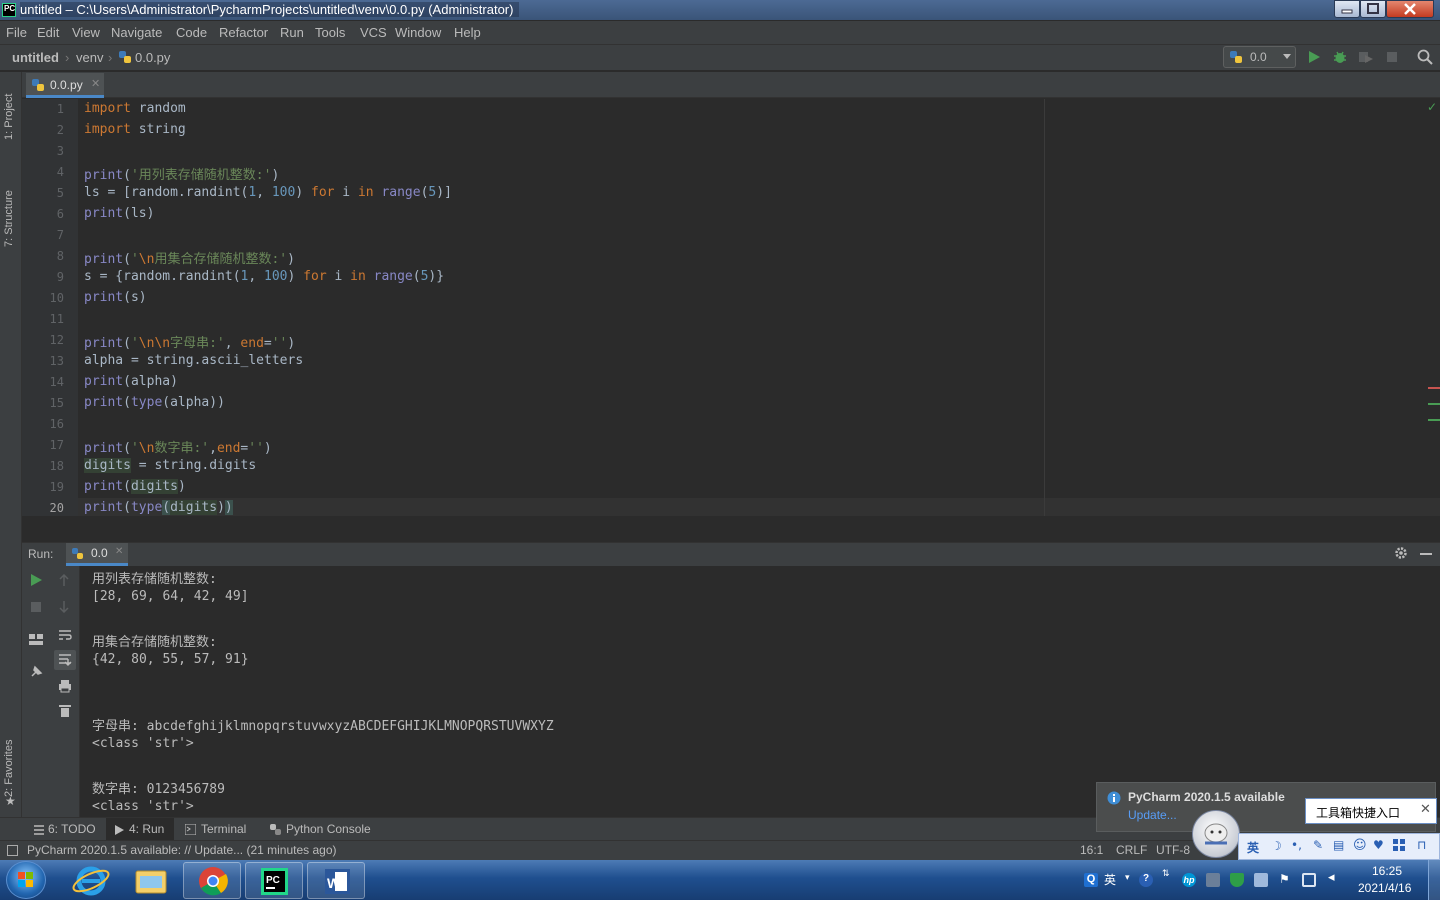 The width and height of the screenshot is (1440, 900). I want to click on flag-icon: ⚑, so click(1284, 879).